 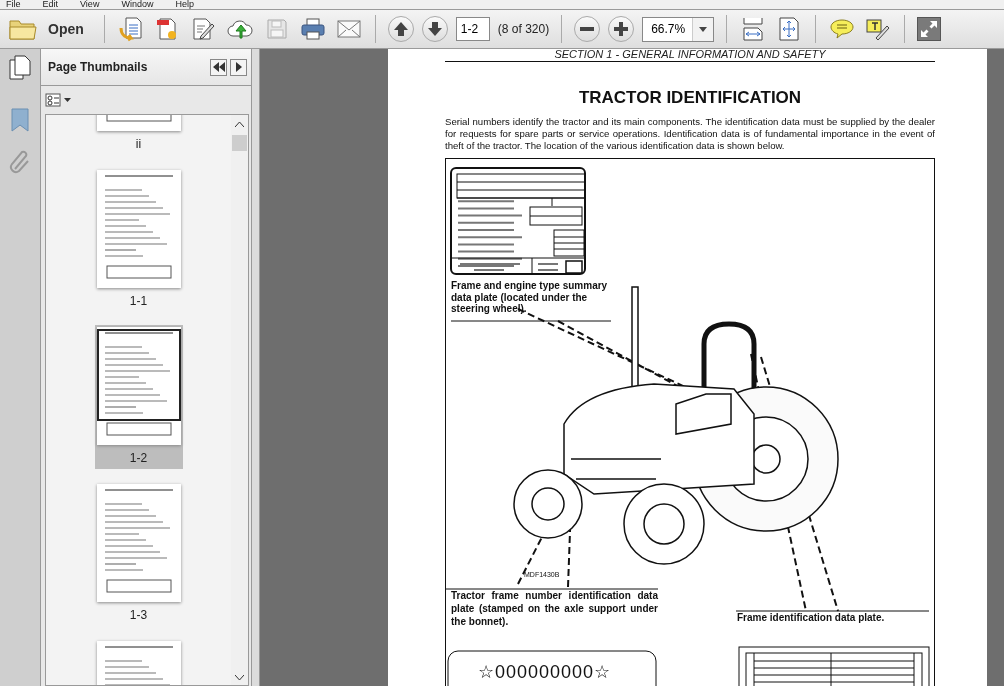 I want to click on next-page-button, so click(x=434, y=29).